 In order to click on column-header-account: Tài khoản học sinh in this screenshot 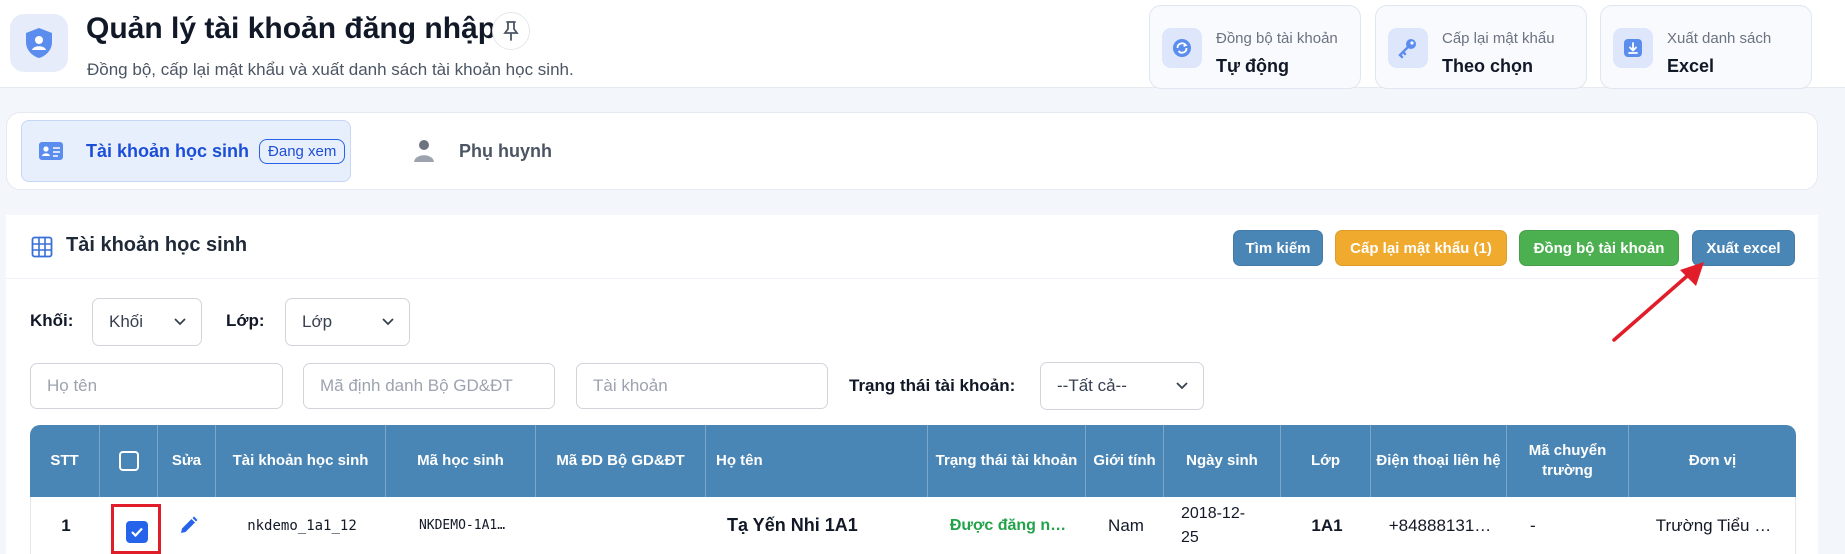, I will do `click(301, 461)`.